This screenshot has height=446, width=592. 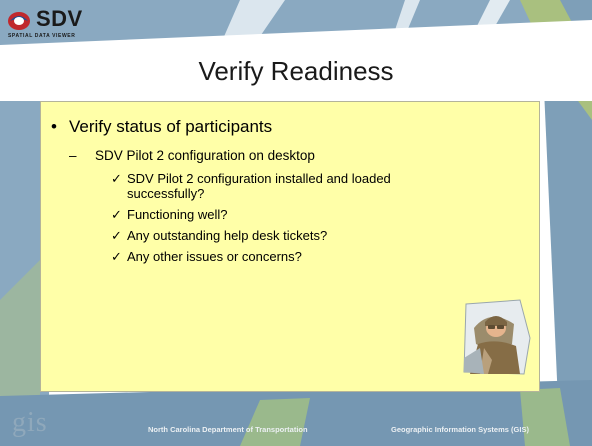 I want to click on pilot-clipart-image, so click(x=497, y=337).